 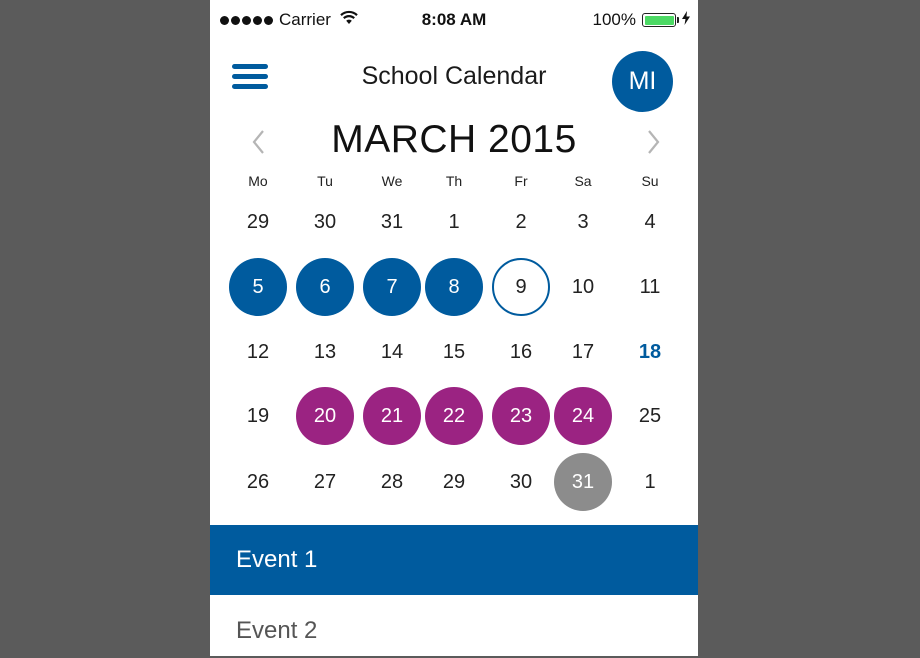 What do you see at coordinates (521, 352) in the screenshot?
I see `calendar-day: 16` at bounding box center [521, 352].